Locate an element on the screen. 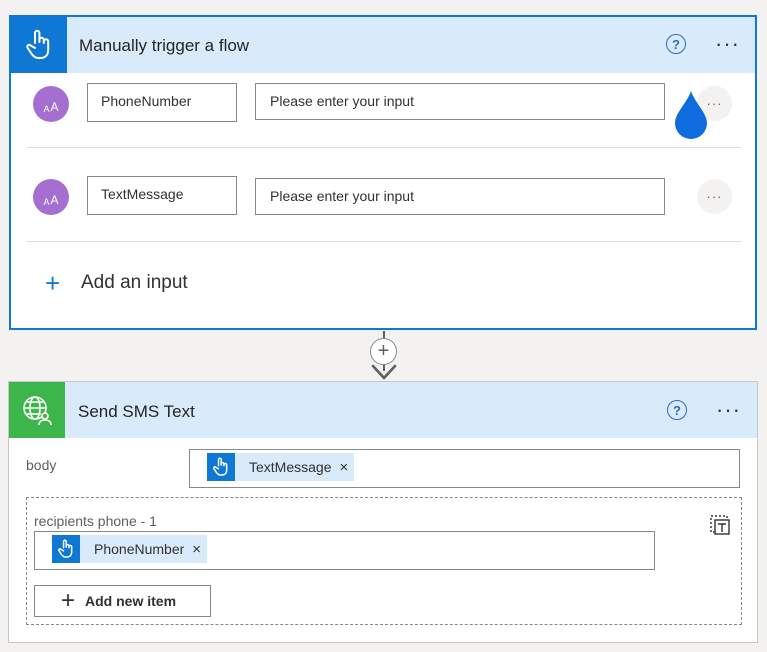 Image resolution: width=767 pixels, height=652 pixels. input-more-button: ··· is located at coordinates (714, 196).